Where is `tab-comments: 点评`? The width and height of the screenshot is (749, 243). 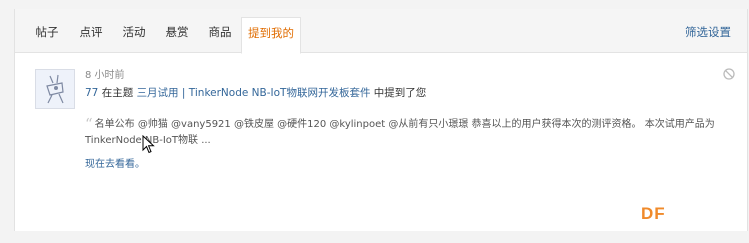
tab-comments: 点评 is located at coordinates (91, 35).